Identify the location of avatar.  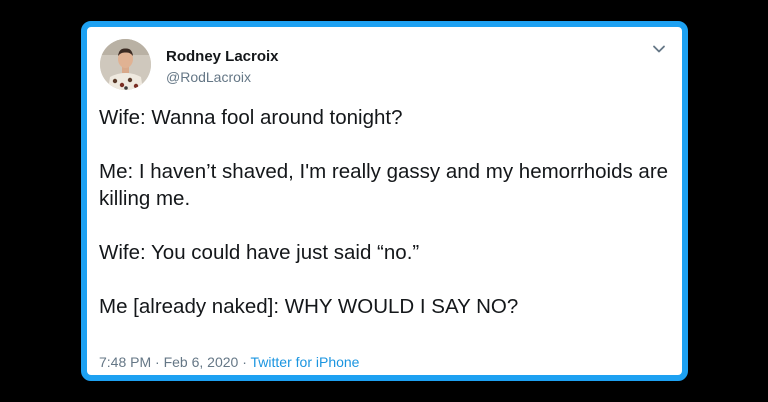
(125, 64).